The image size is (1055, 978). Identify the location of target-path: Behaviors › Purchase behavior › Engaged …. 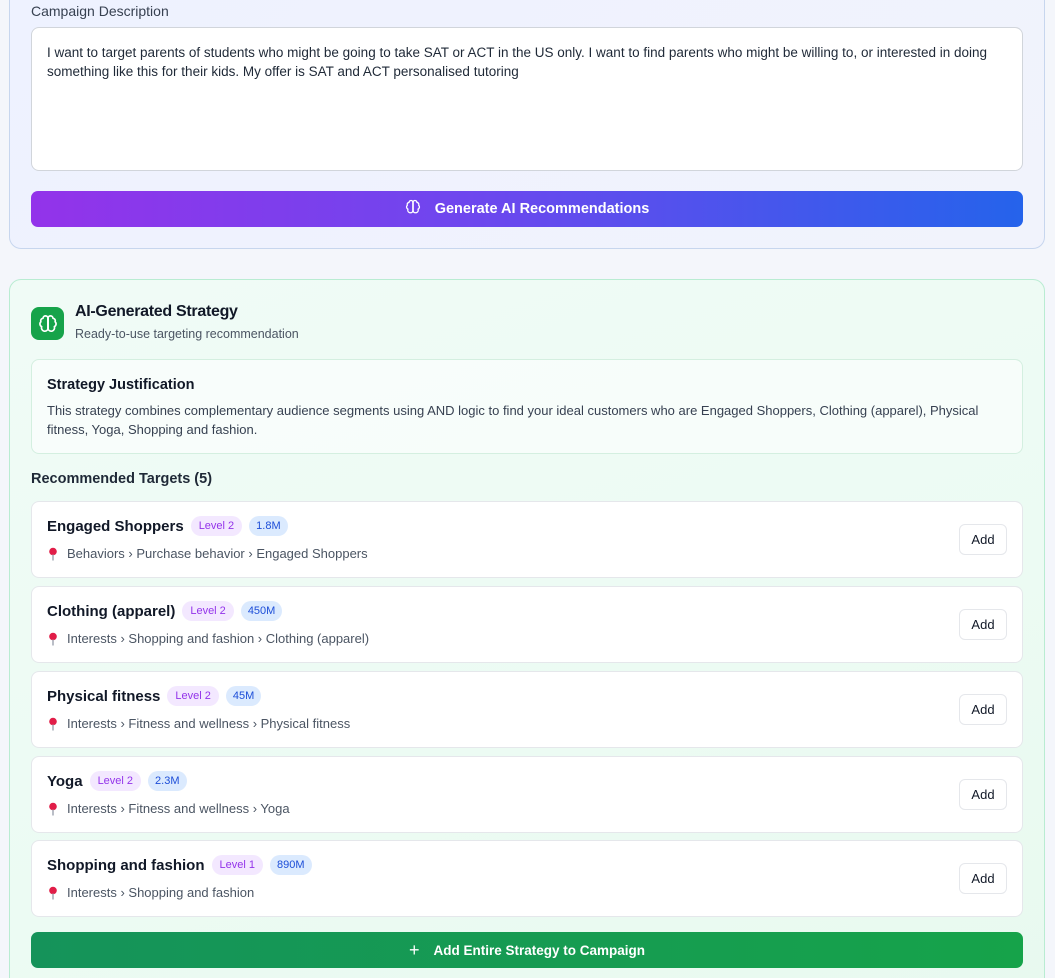
(217, 553).